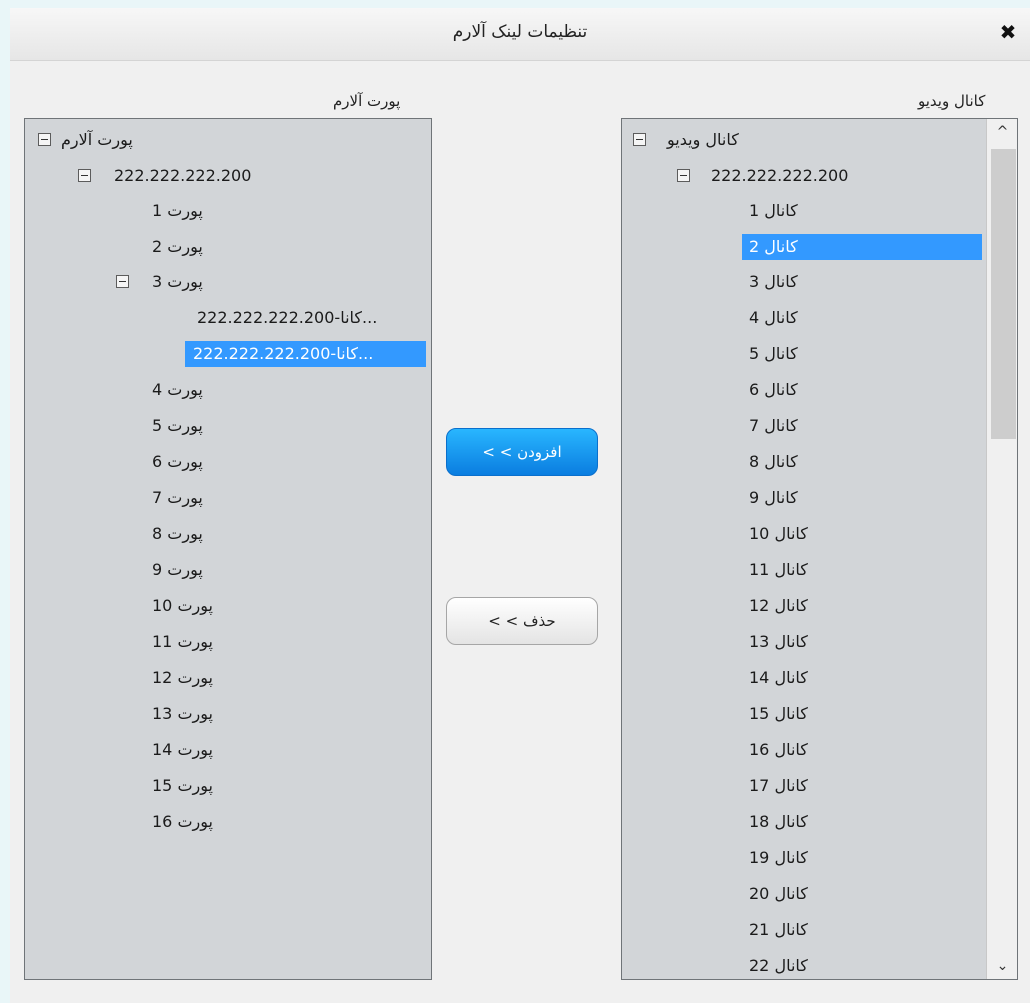 This screenshot has height=1003, width=1030. What do you see at coordinates (182, 642) in the screenshot?
I see `tree-item-port-11: پورت 11` at bounding box center [182, 642].